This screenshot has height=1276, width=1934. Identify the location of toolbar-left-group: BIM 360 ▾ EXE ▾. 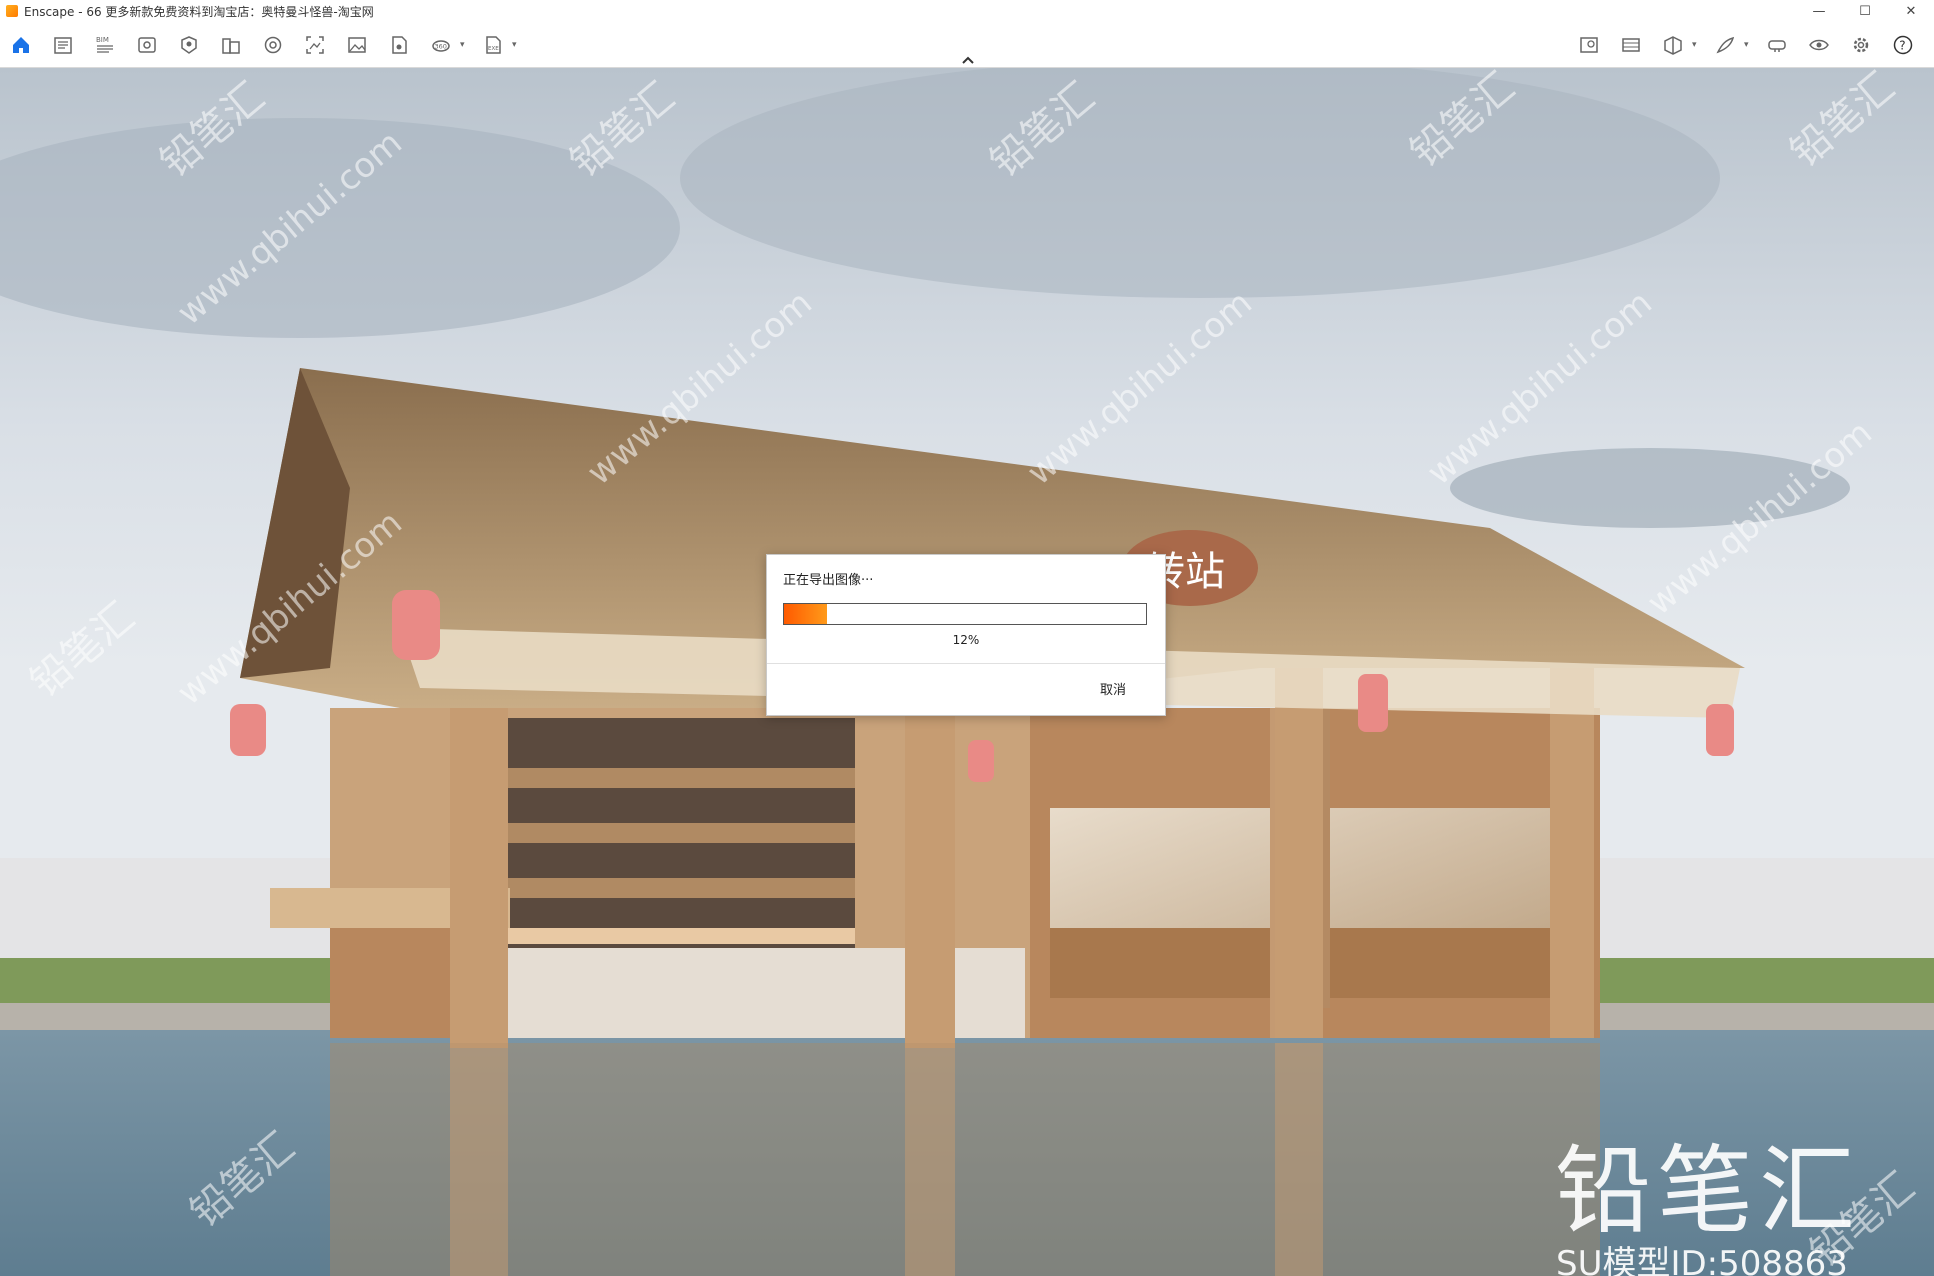
(266, 44).